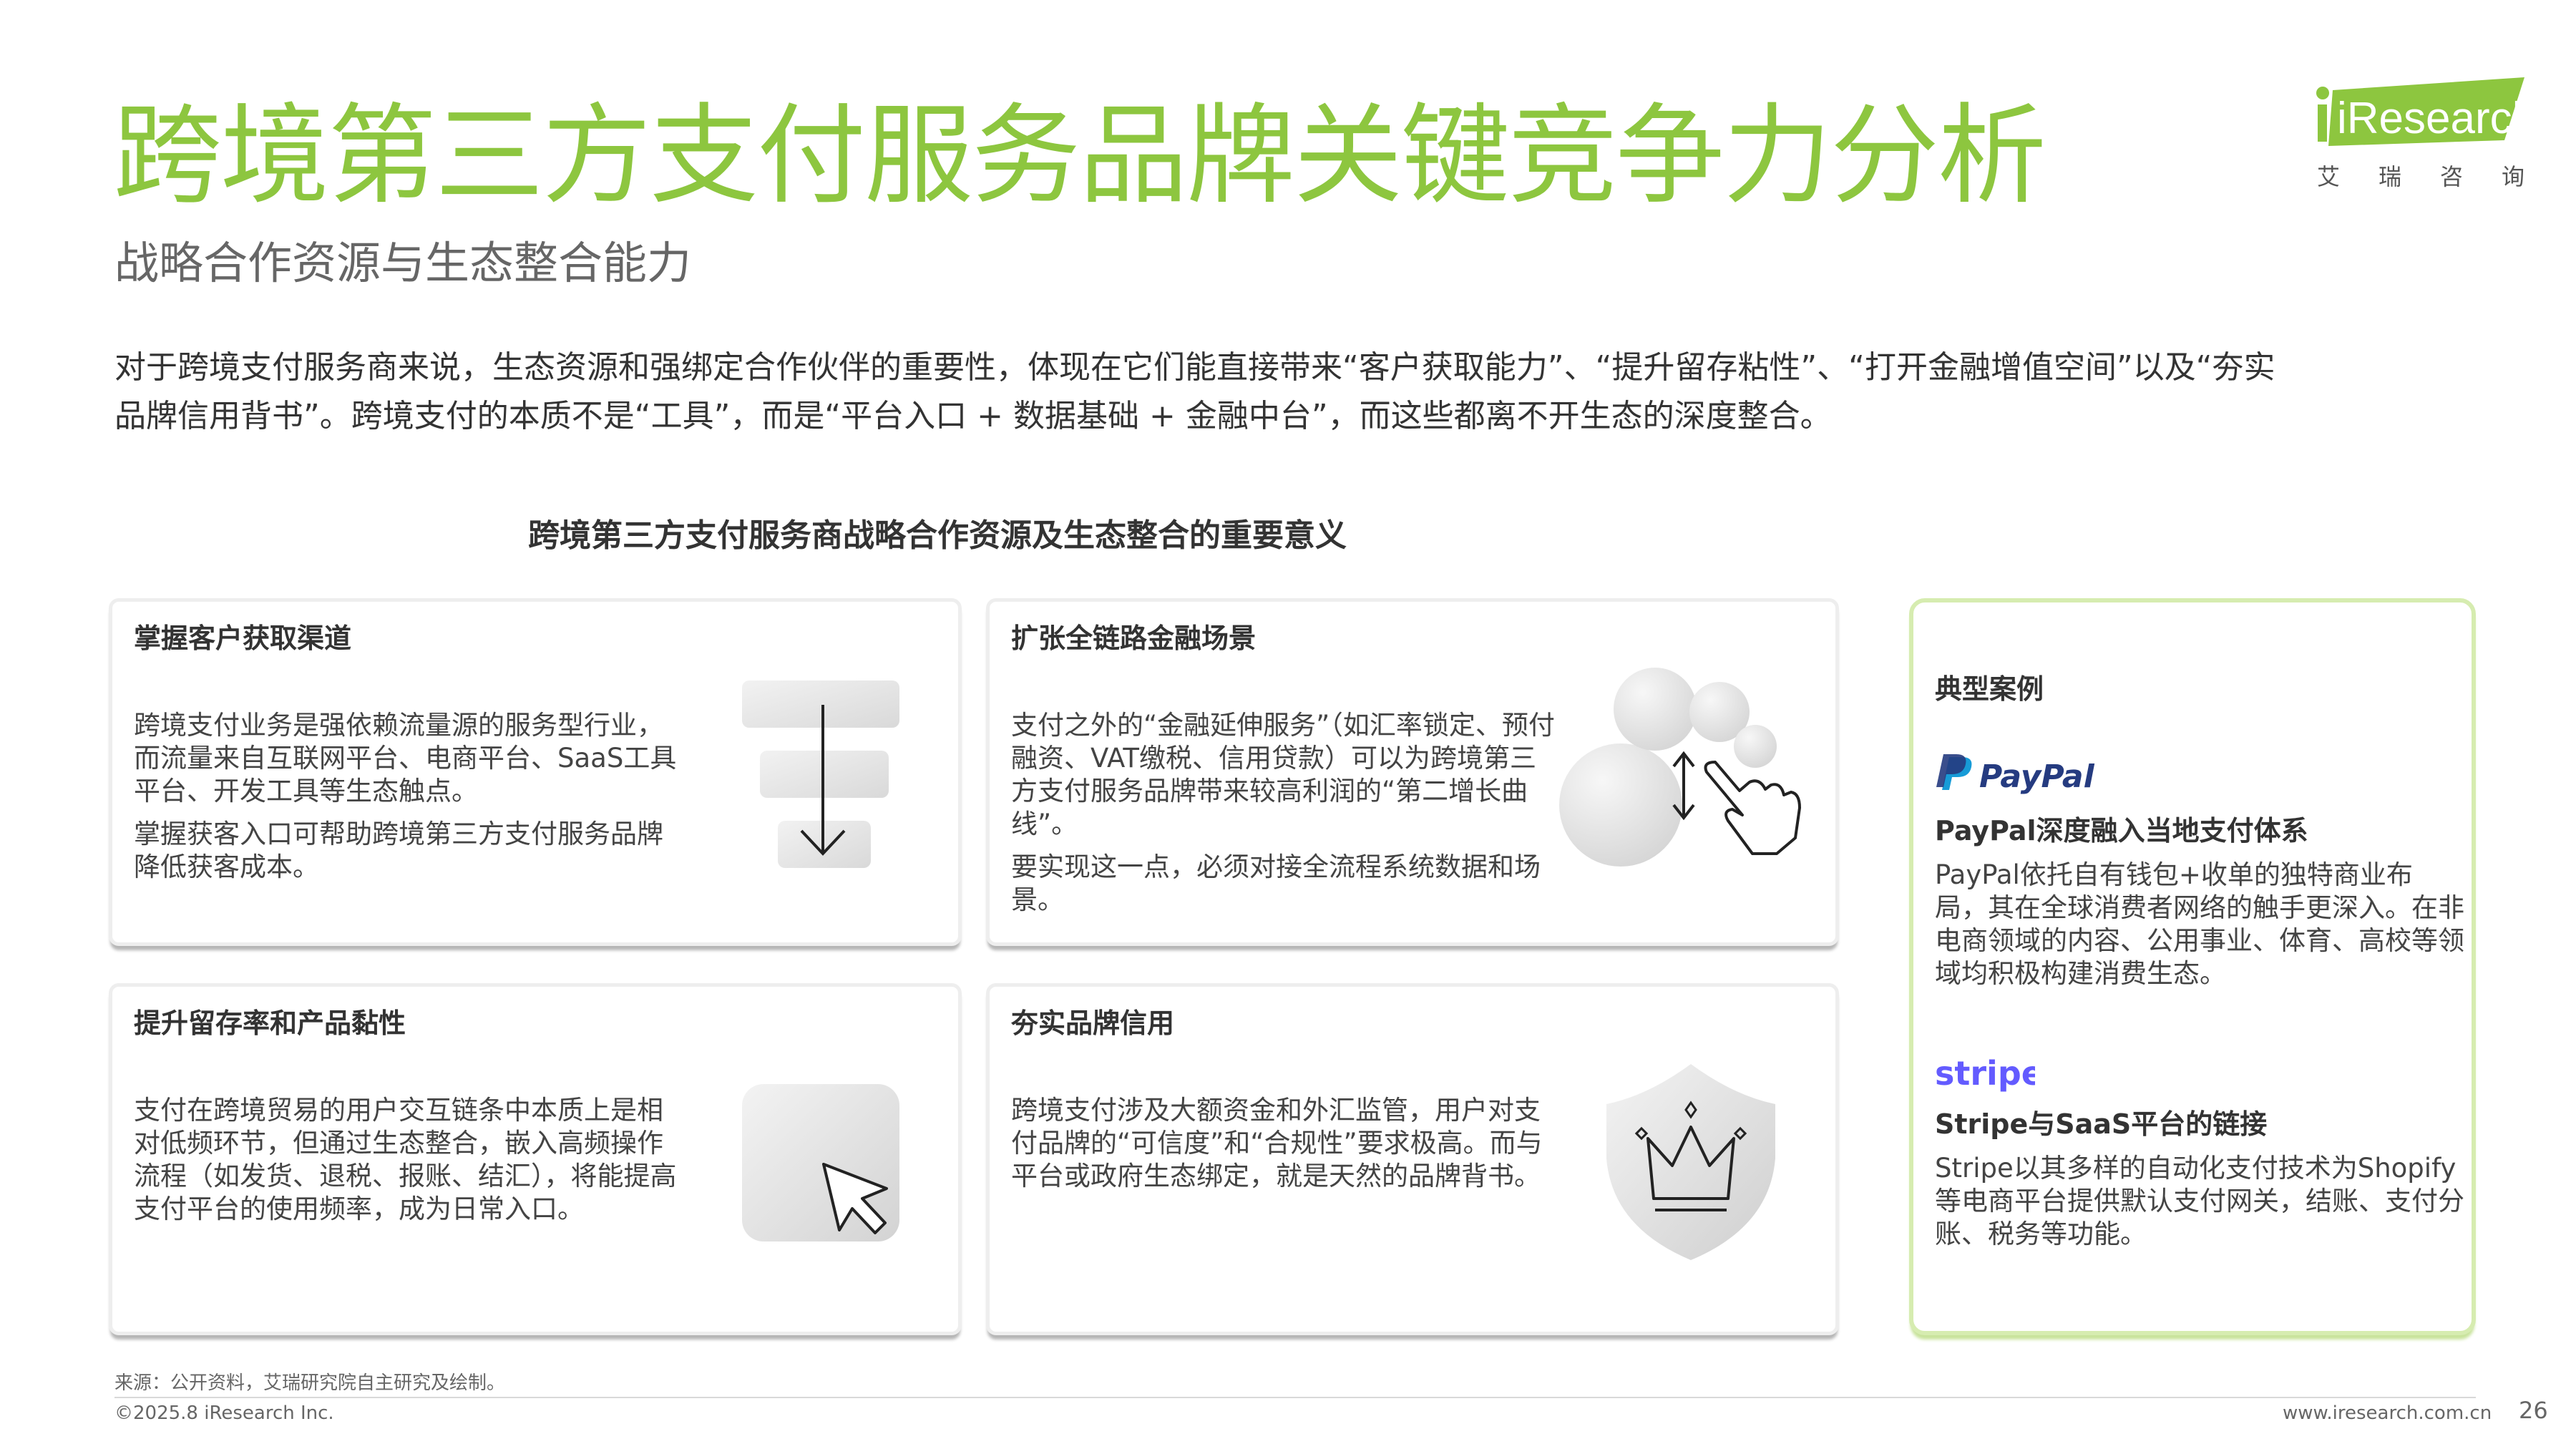 This screenshot has height=1449, width=2576. What do you see at coordinates (820, 1162) in the screenshot?
I see `cursor-click-icon` at bounding box center [820, 1162].